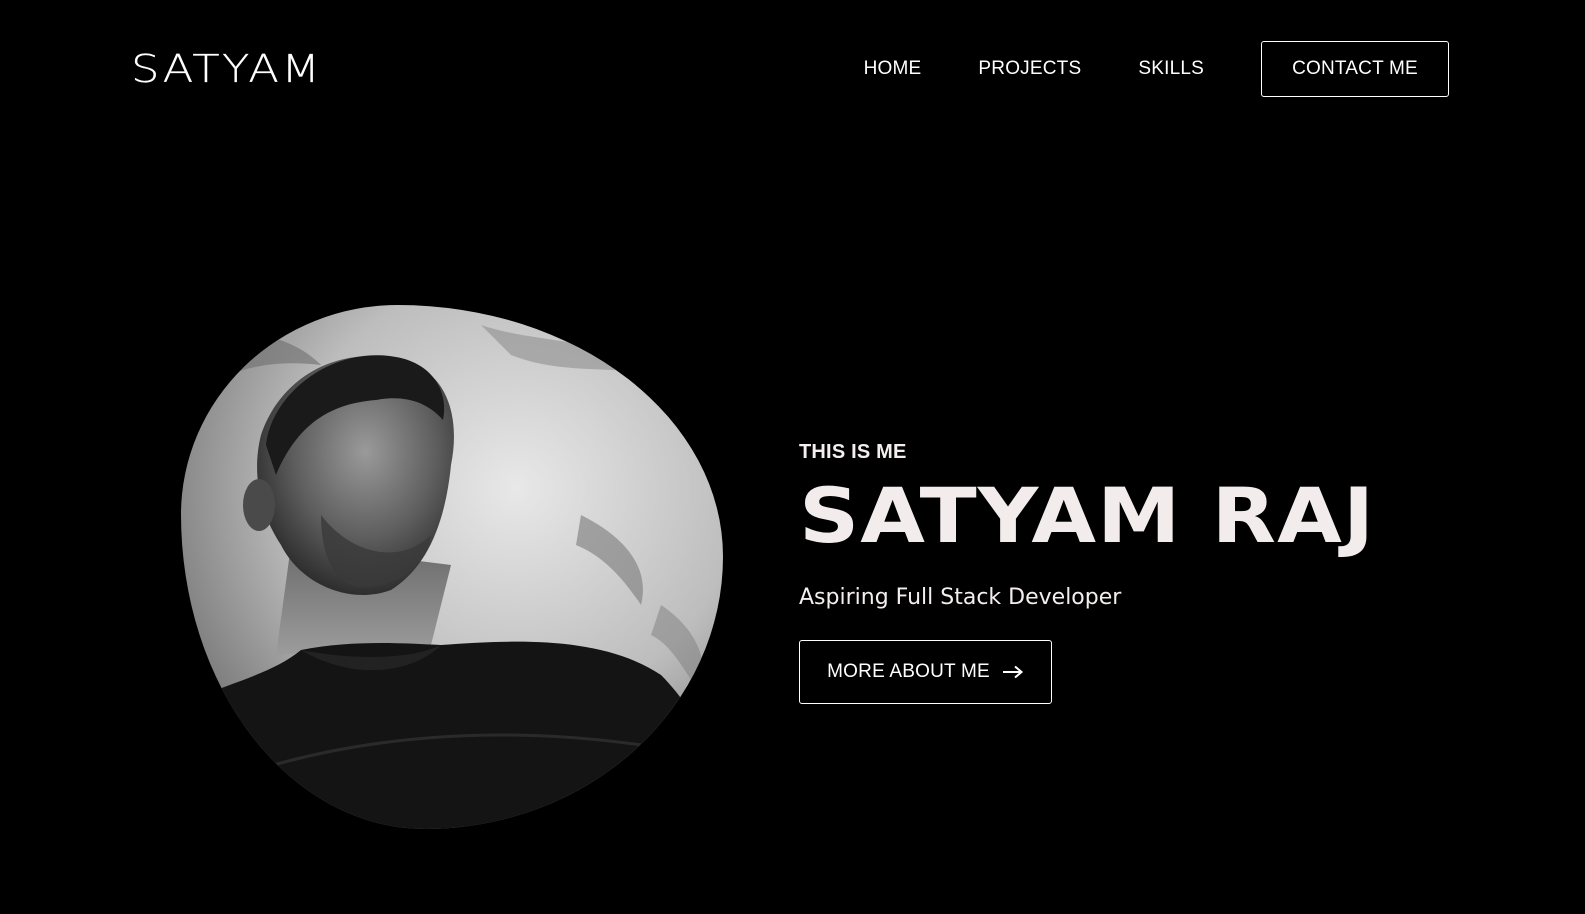 This screenshot has width=1585, height=914. Describe the element at coordinates (893, 69) in the screenshot. I see `nav-link-home: HOME` at that location.